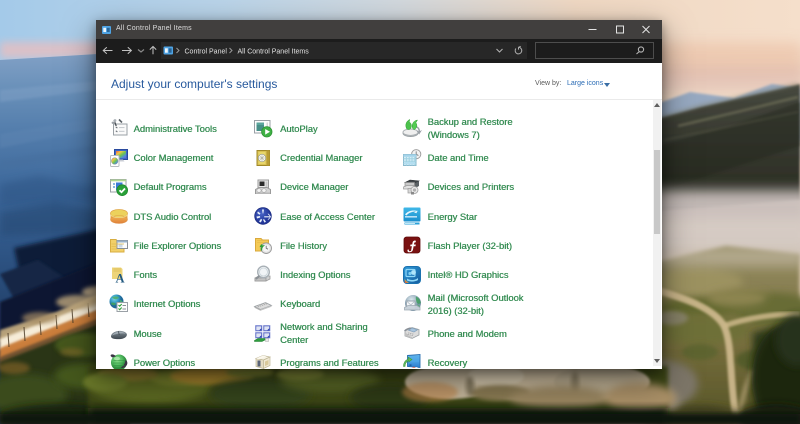 The width and height of the screenshot is (800, 424). Describe the element at coordinates (206, 51) in the screenshot. I see `svg-text: Control Panel` at that location.